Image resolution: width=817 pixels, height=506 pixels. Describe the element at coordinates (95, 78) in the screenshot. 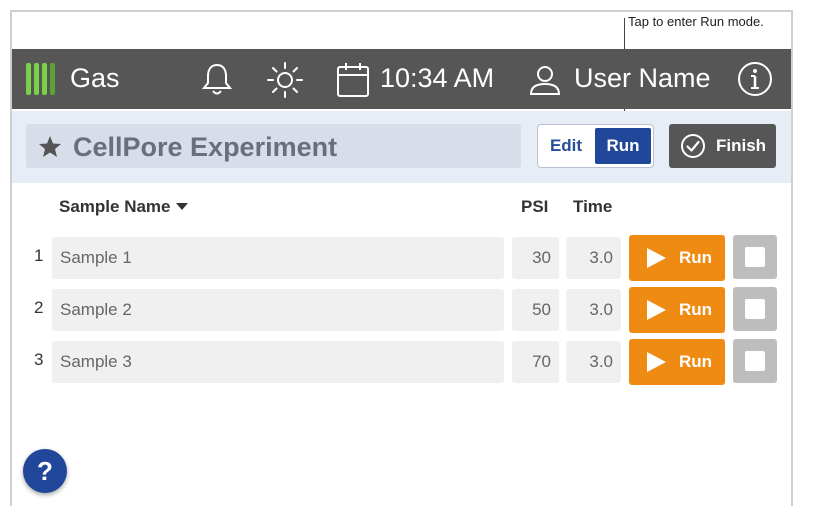

I see `gas-label: Gas` at that location.